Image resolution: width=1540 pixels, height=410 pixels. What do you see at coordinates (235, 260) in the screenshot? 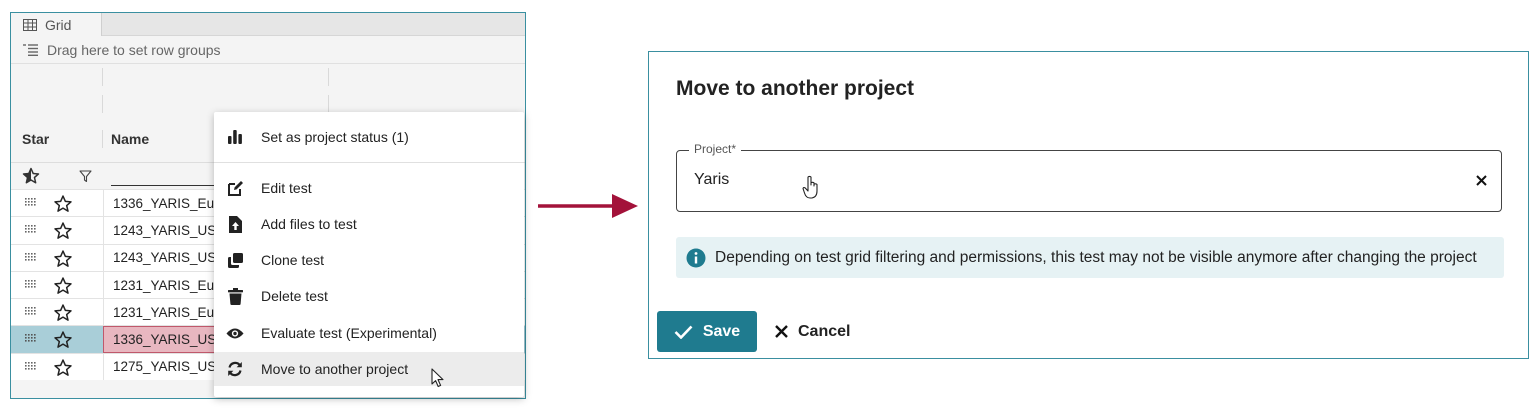
I see `clone-icon` at bounding box center [235, 260].